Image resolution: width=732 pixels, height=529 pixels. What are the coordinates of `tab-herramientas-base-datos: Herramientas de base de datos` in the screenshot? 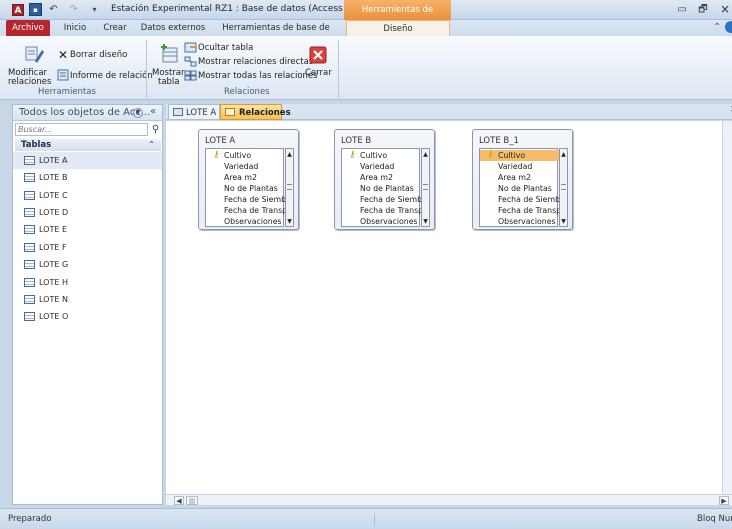 It's located at (276, 34).